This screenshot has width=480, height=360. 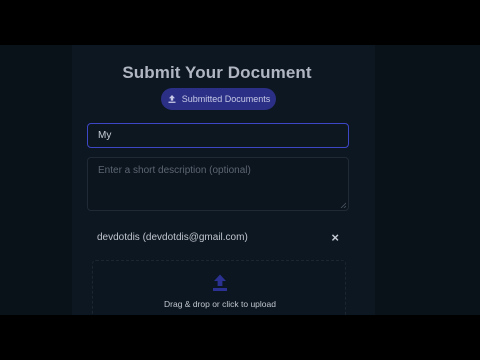 I want to click on file-dropzone: Drag & drop or click to upload, so click(x=219, y=287).